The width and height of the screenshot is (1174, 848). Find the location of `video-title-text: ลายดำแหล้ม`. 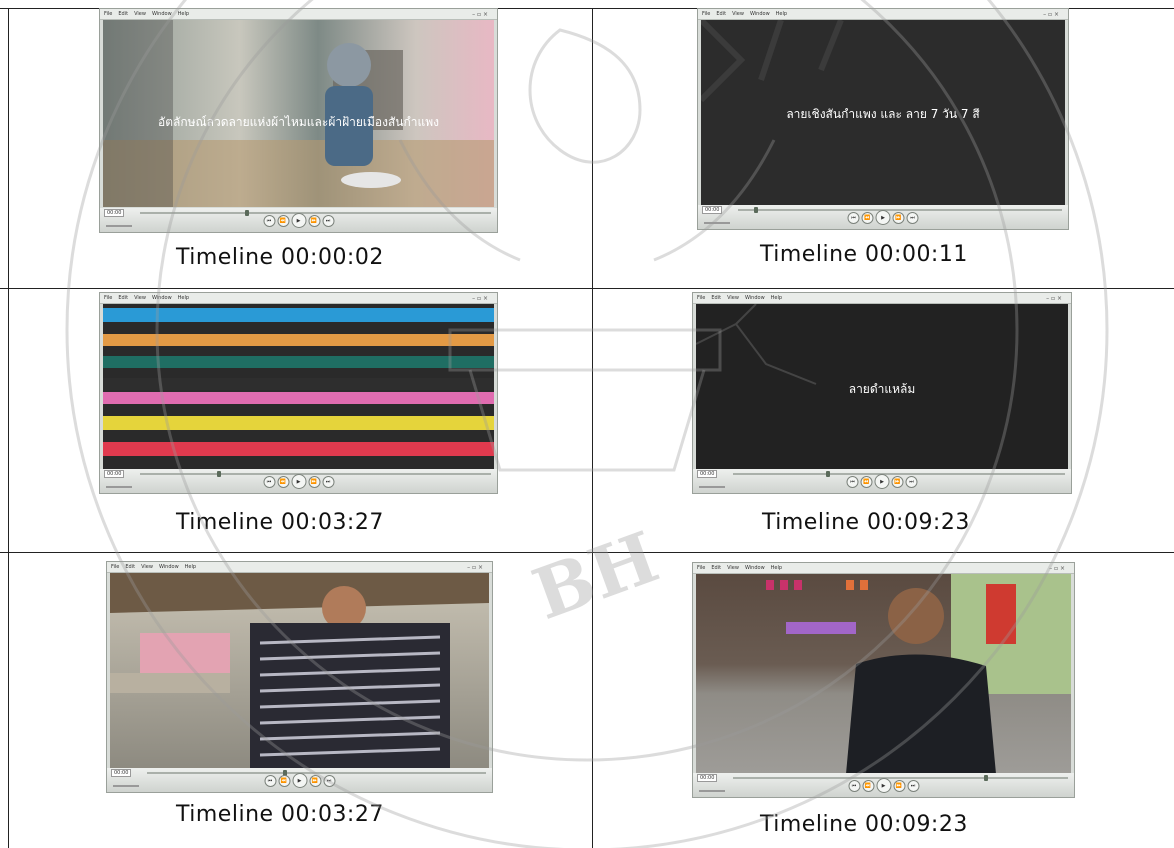

video-title-text: ลายดำแหล้ม is located at coordinates (882, 389).